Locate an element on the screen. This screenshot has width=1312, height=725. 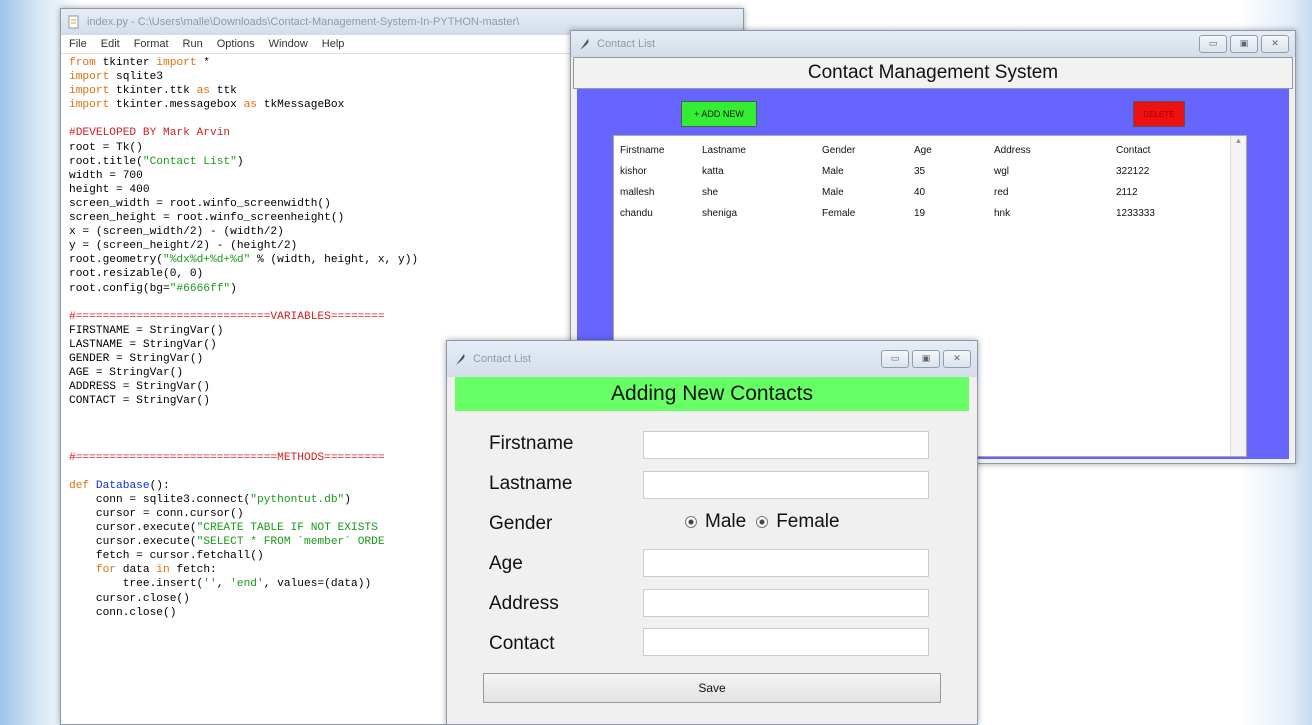
male-radio is located at coordinates (691, 522).